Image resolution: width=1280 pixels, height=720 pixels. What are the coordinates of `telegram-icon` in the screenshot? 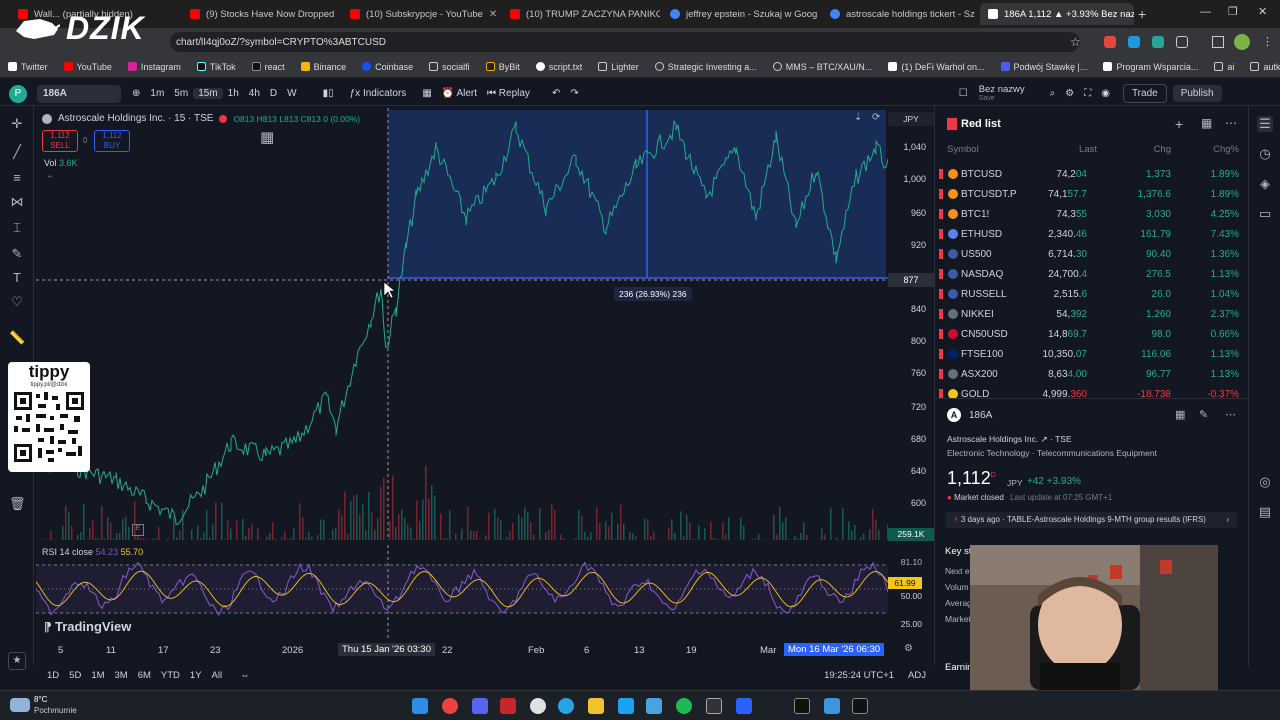 It's located at (566, 706).